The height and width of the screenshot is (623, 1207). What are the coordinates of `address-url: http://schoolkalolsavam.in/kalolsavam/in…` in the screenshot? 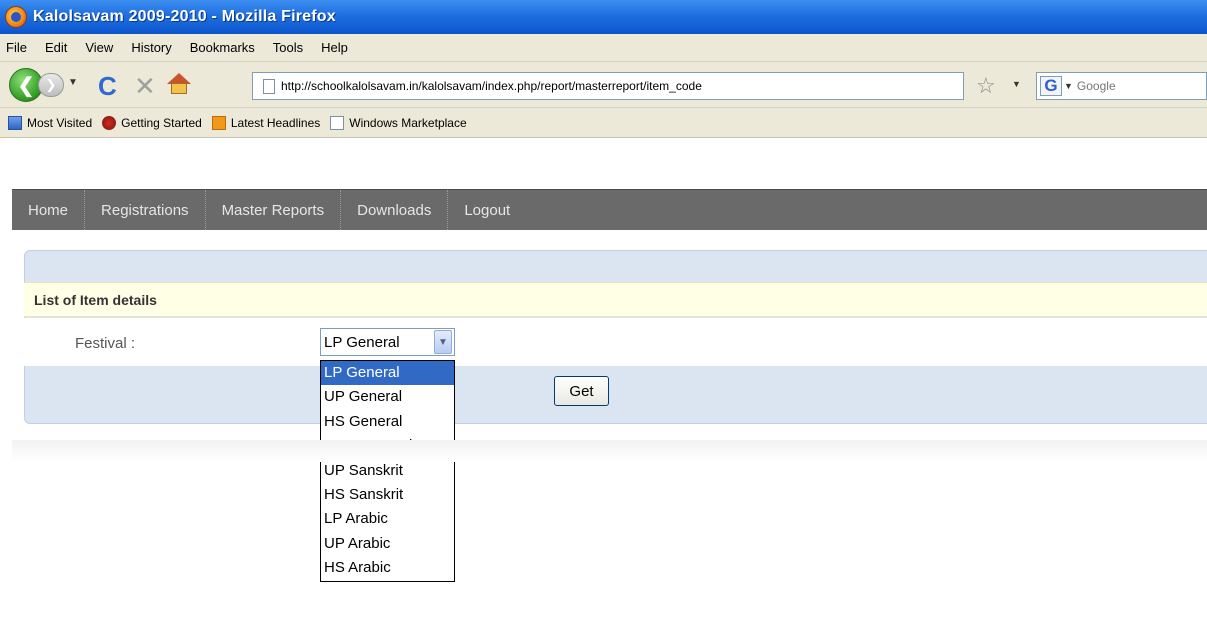 It's located at (491, 86).